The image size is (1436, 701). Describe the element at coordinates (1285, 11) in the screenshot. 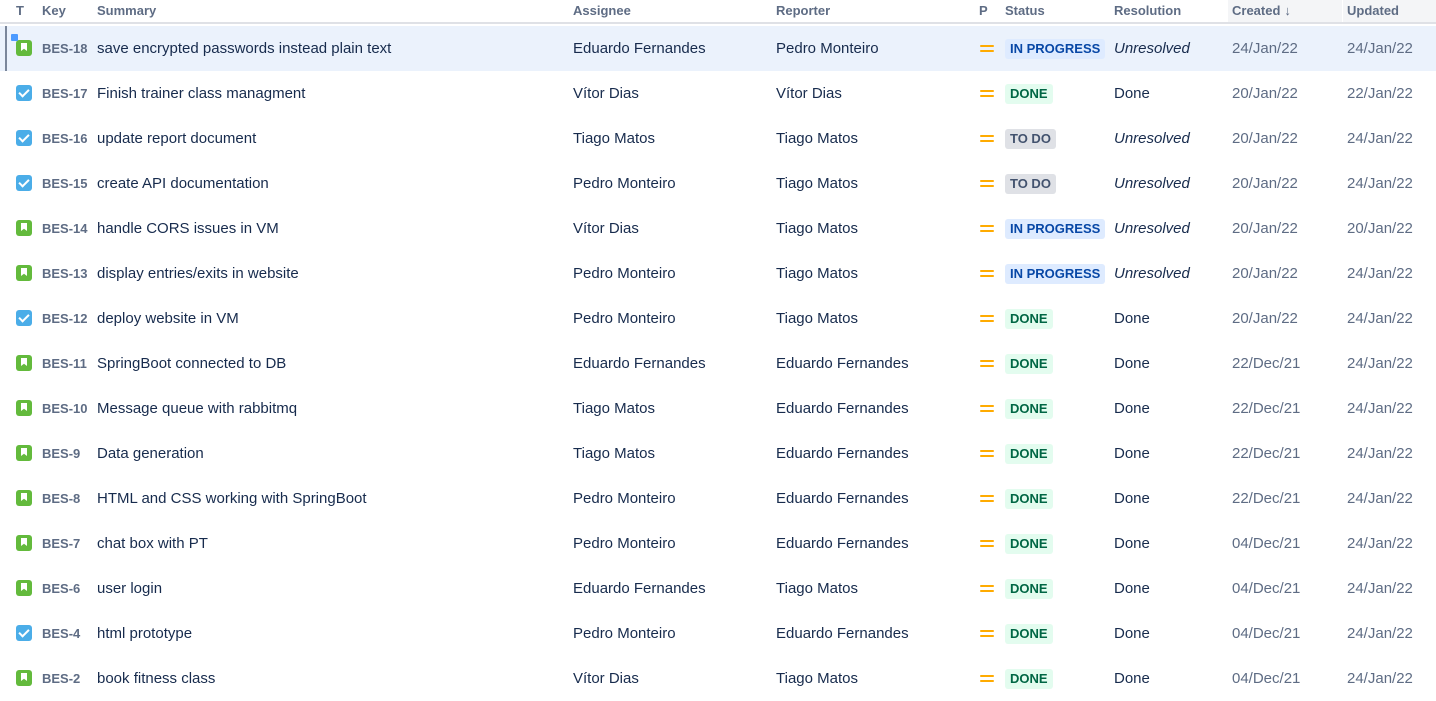

I see `column-header-created: Created ↓` at that location.